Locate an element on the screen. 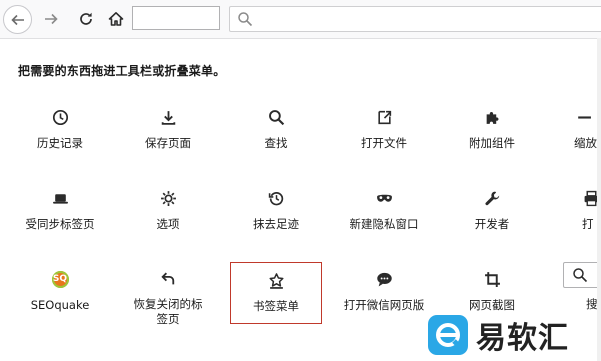 The height and width of the screenshot is (361, 601). open-file-icon is located at coordinates (384, 117).